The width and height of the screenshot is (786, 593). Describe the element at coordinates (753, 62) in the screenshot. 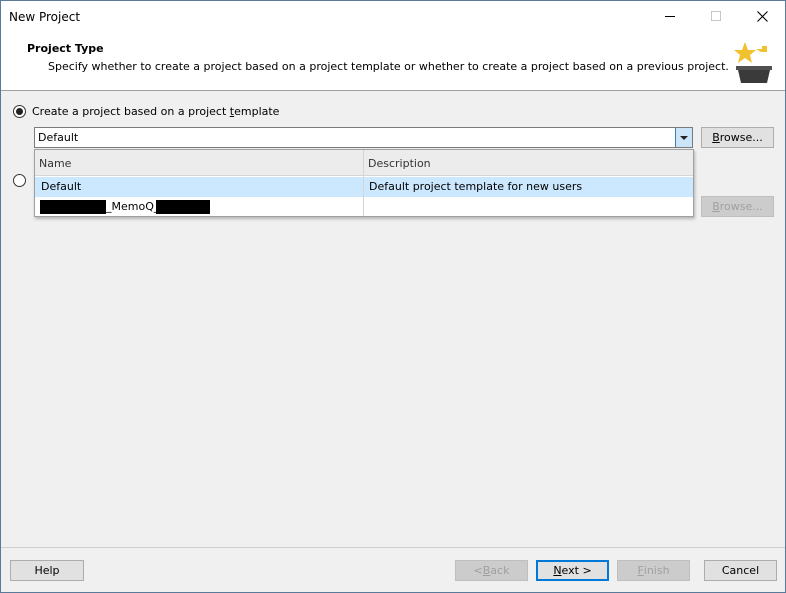

I see `project-wizard-star-icon` at that location.